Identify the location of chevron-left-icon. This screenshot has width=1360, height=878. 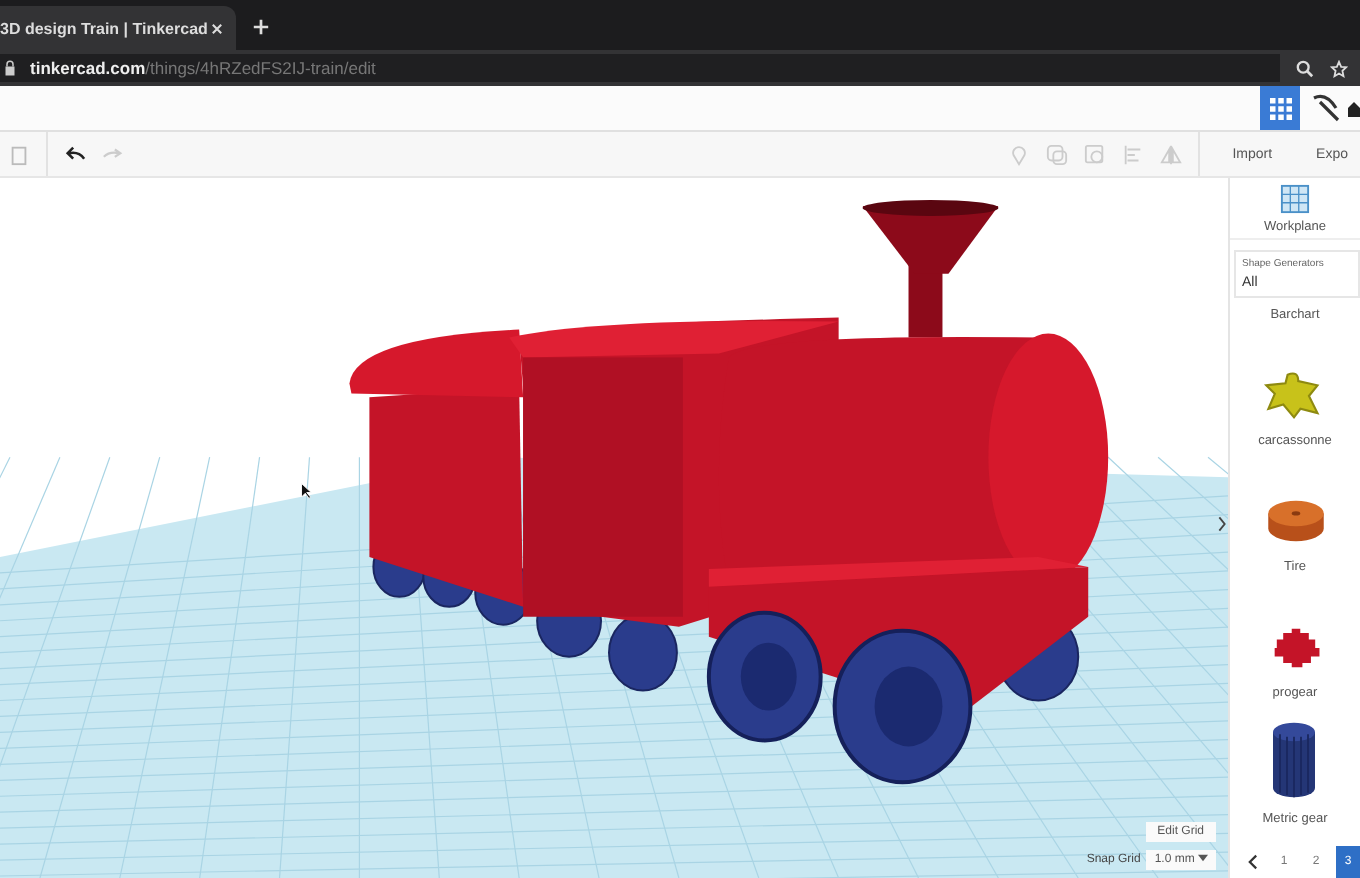
(1253, 862).